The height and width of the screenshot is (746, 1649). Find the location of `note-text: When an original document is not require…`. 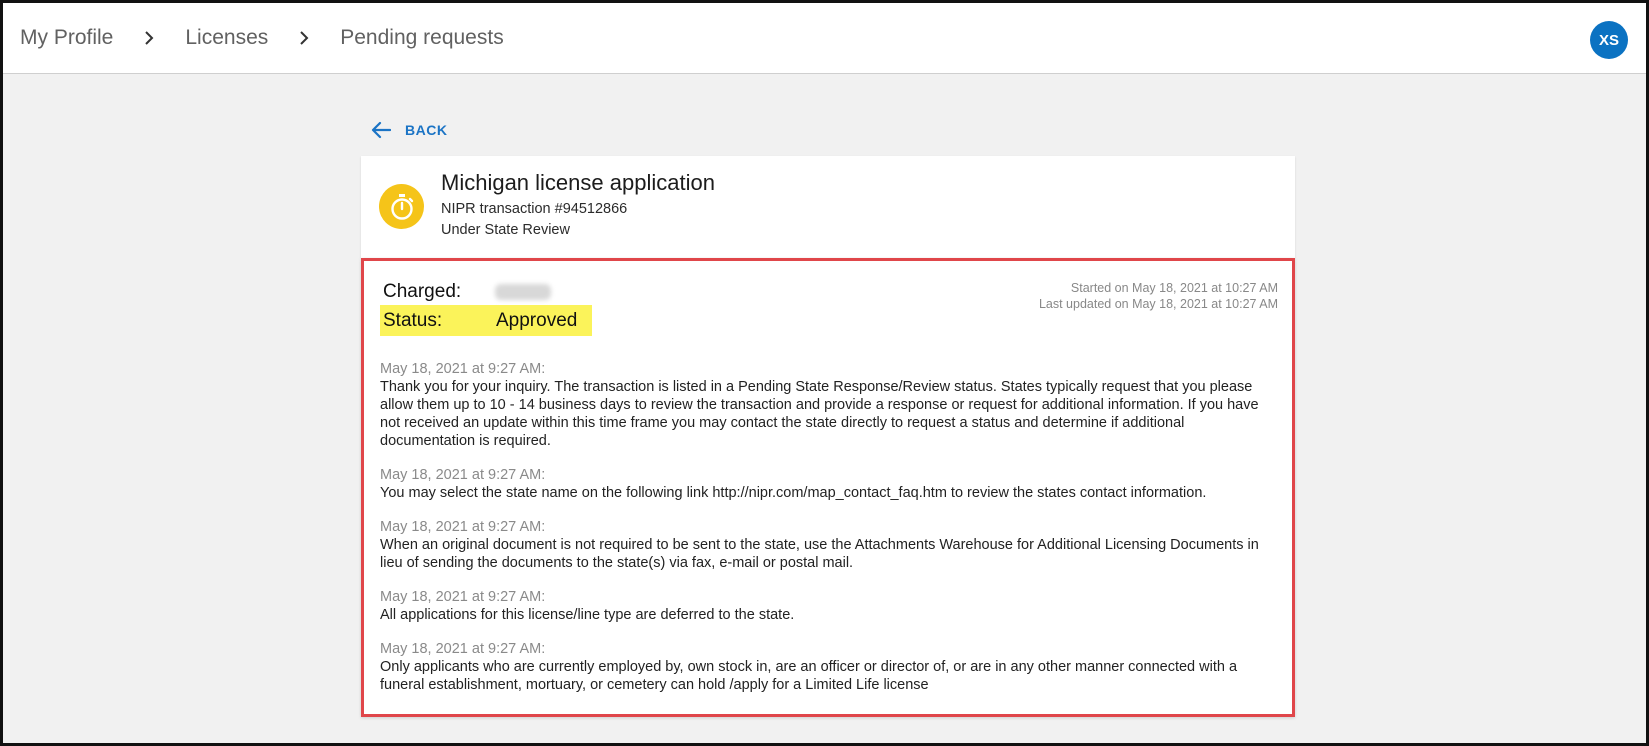

note-text: When an original document is not require… is located at coordinates (819, 554).